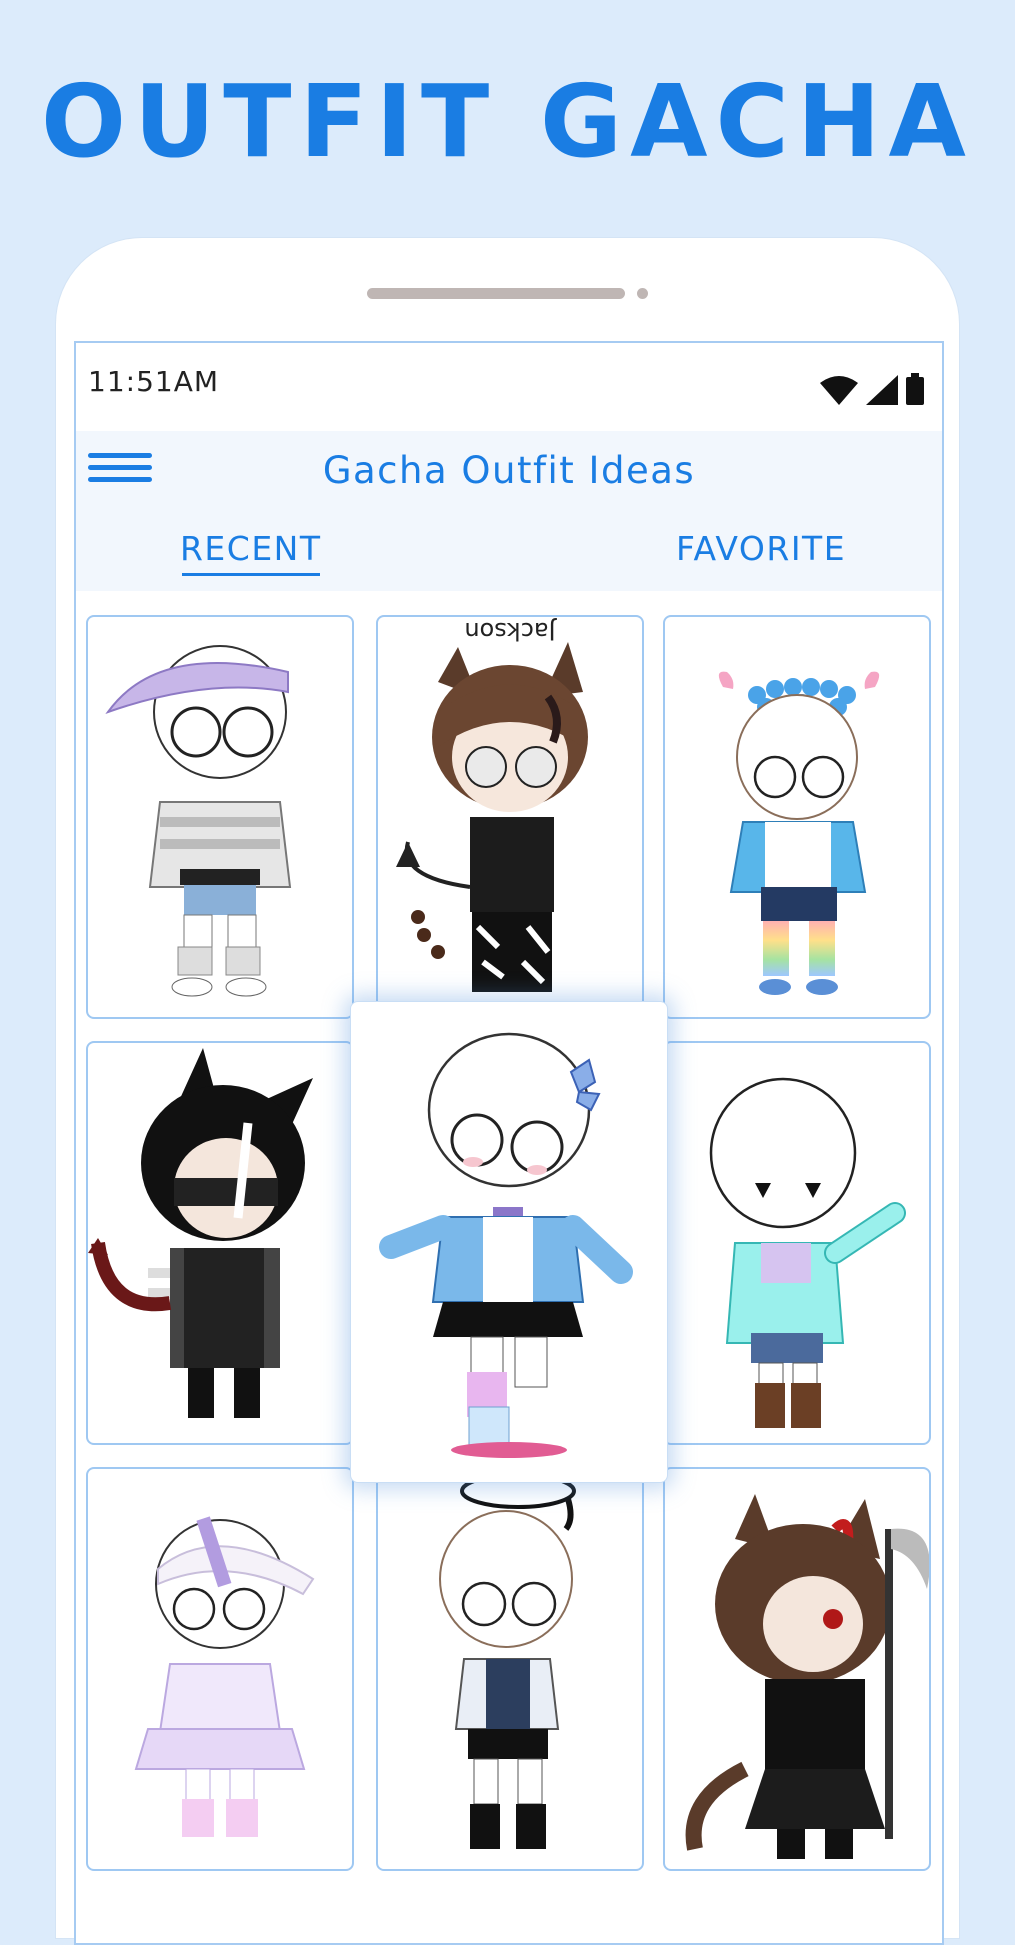  Describe the element at coordinates (507, 121) in the screenshot. I see `promo-title: OUTFIT GACHA` at that location.